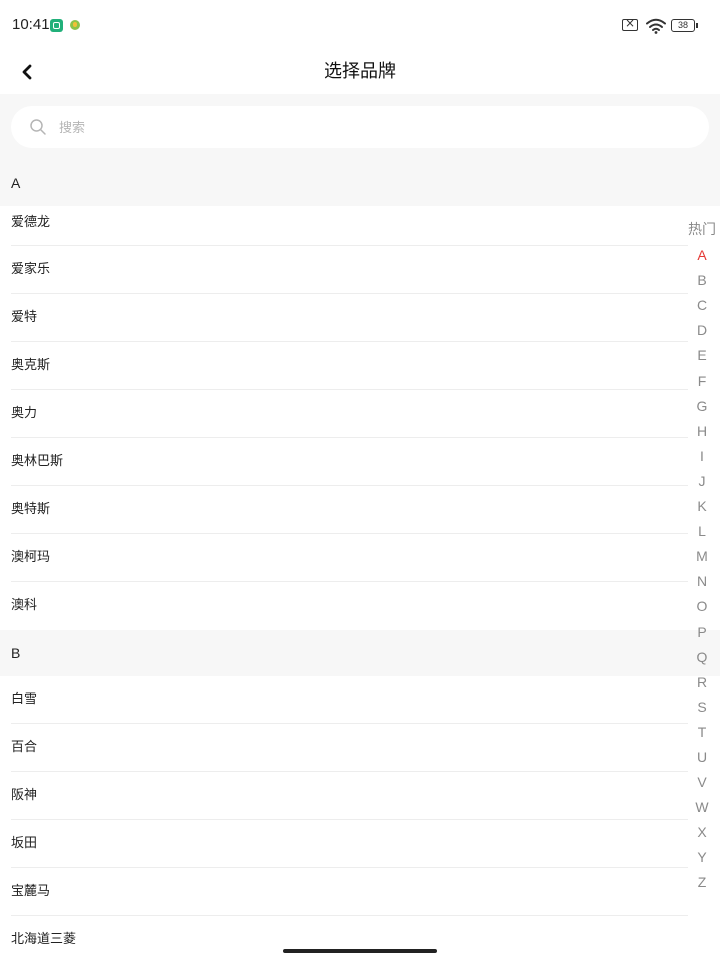 This screenshot has width=720, height=960. I want to click on index-item-m: M, so click(702, 556).